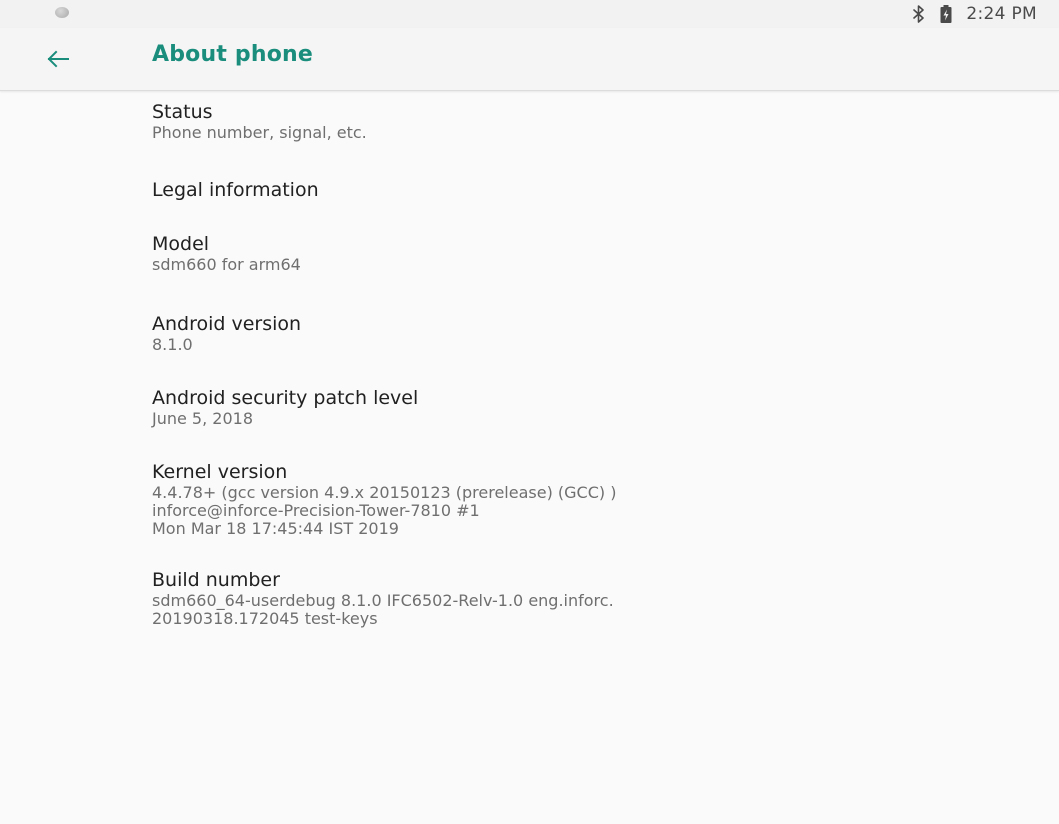 This screenshot has height=824, width=1059. I want to click on pref-legal-information: Legal information, so click(529, 205).